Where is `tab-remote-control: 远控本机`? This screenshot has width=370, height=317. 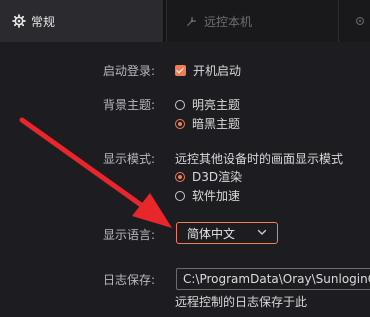
tab-remote-control: 远控本机 is located at coordinates (252, 21).